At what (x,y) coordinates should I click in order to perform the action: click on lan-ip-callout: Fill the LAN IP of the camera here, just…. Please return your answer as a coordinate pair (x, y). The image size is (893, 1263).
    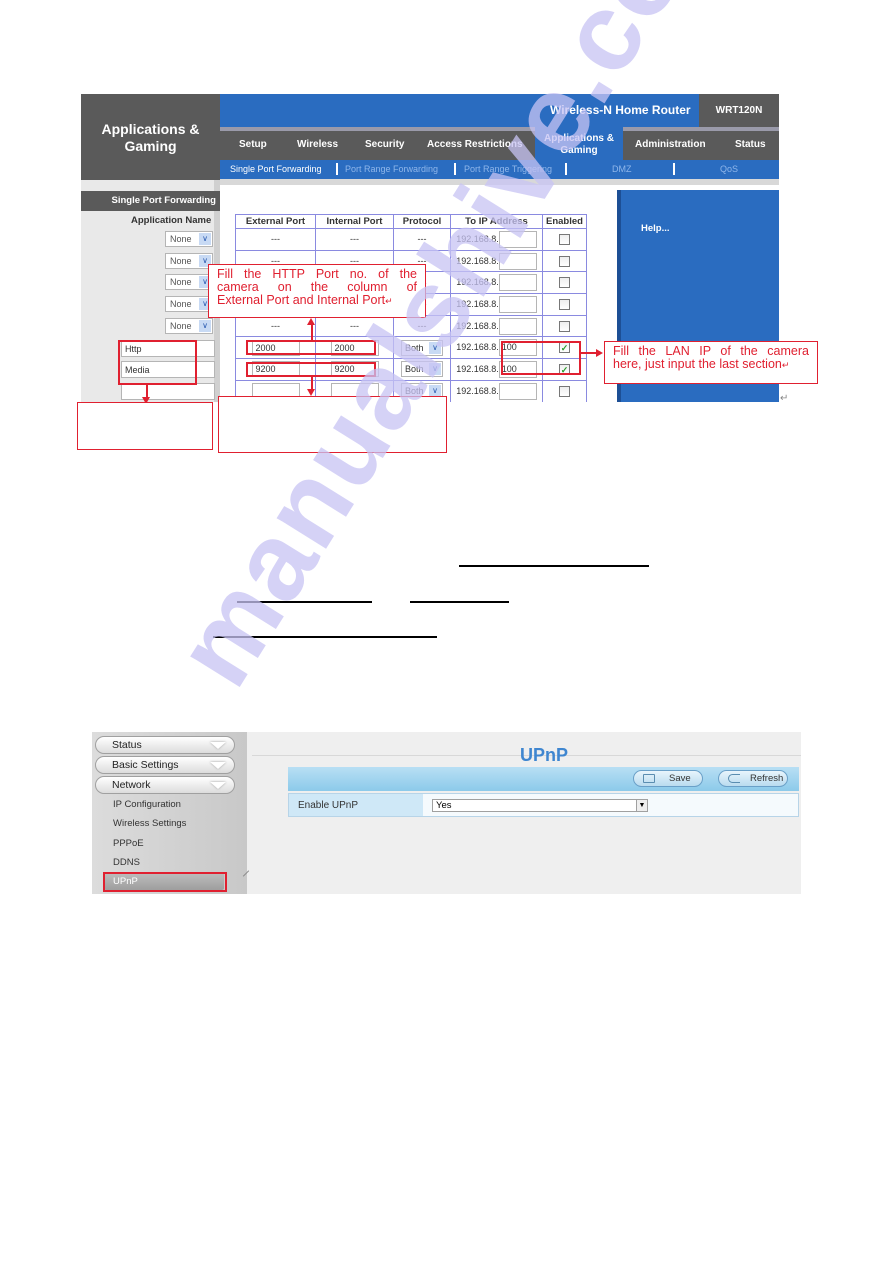
    Looking at the image, I should click on (711, 362).